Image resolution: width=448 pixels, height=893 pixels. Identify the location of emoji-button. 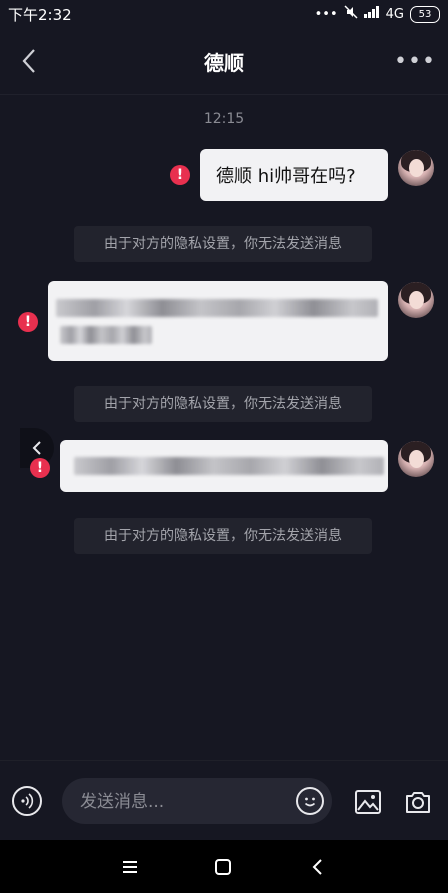
(310, 801).